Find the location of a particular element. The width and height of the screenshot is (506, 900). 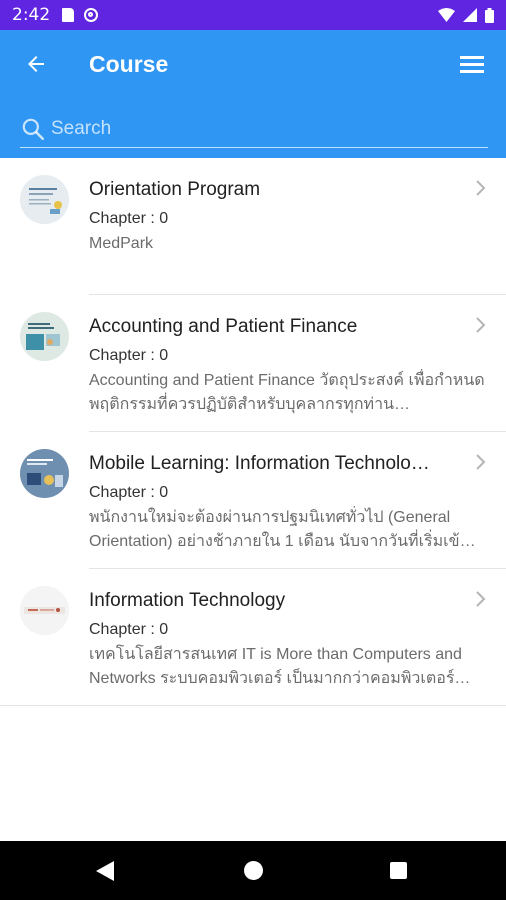

nav-back-triangle-icon is located at coordinates (105, 871).